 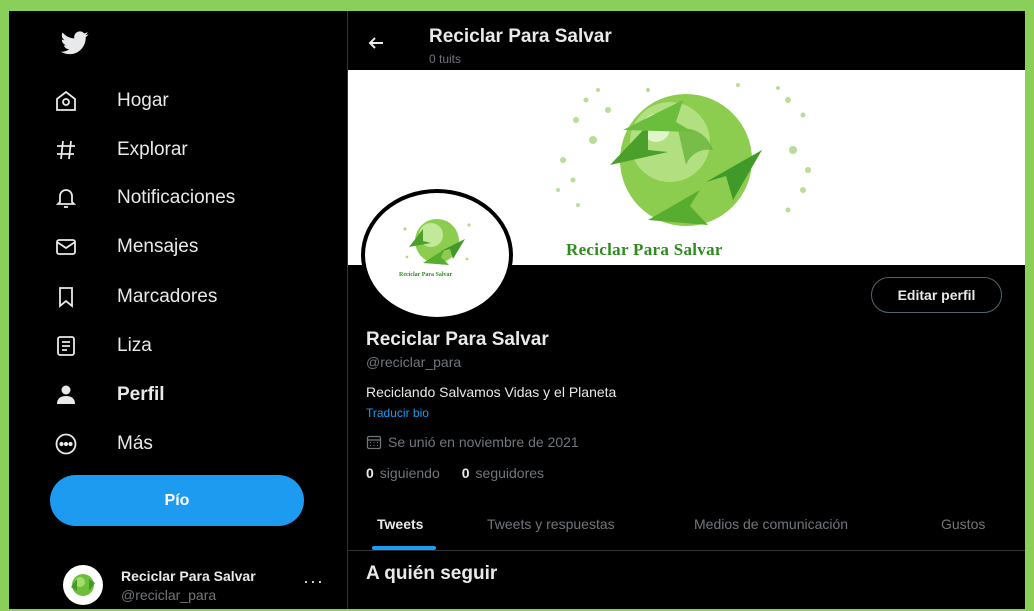 What do you see at coordinates (152, 149) in the screenshot?
I see `sidebar-item-label: Explorar` at bounding box center [152, 149].